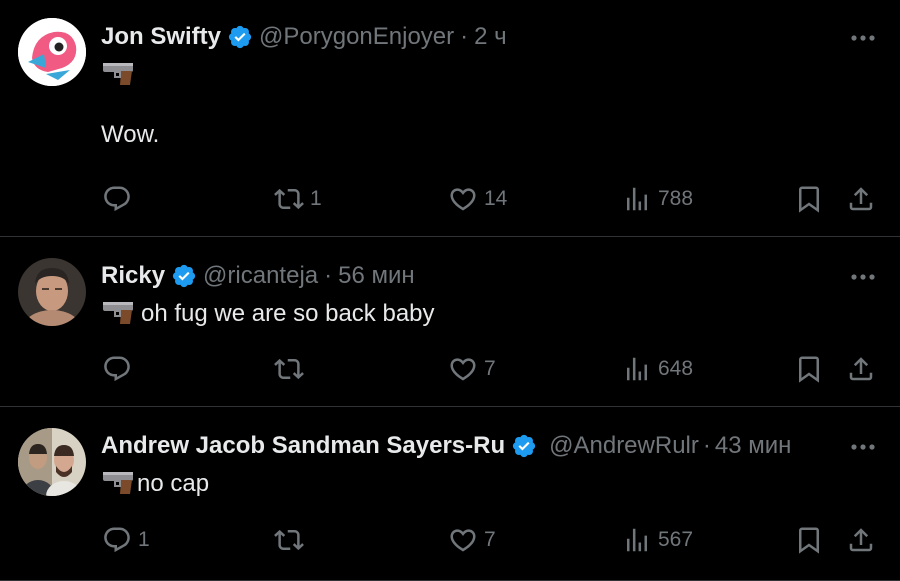  I want to click on porygon-avatar-icon, so click(52, 52).